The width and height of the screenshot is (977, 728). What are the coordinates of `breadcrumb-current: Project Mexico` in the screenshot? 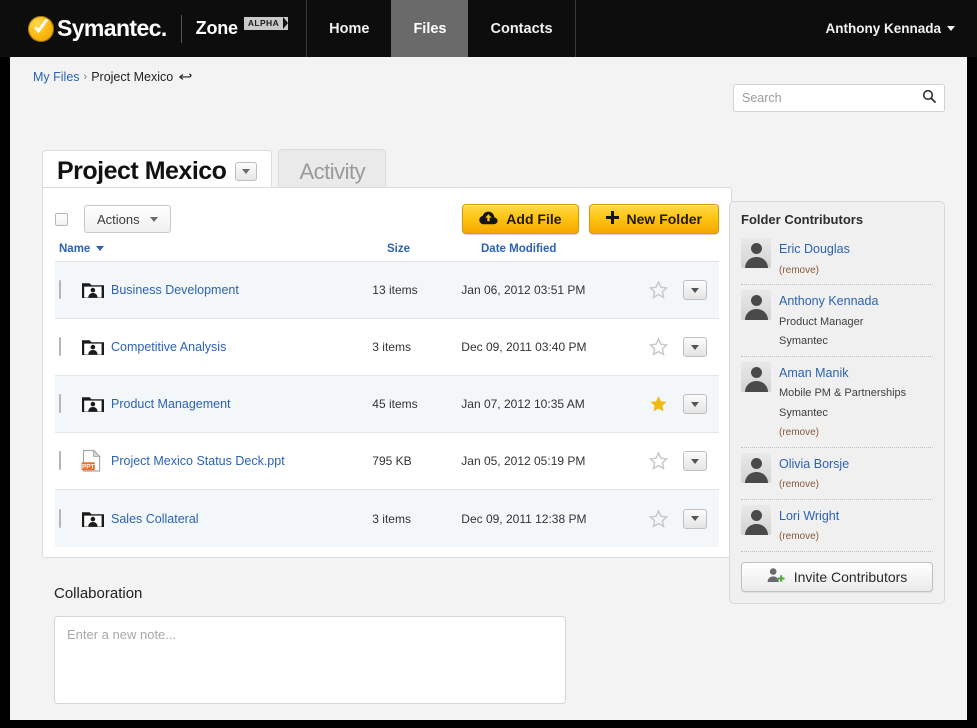 It's located at (132, 77).